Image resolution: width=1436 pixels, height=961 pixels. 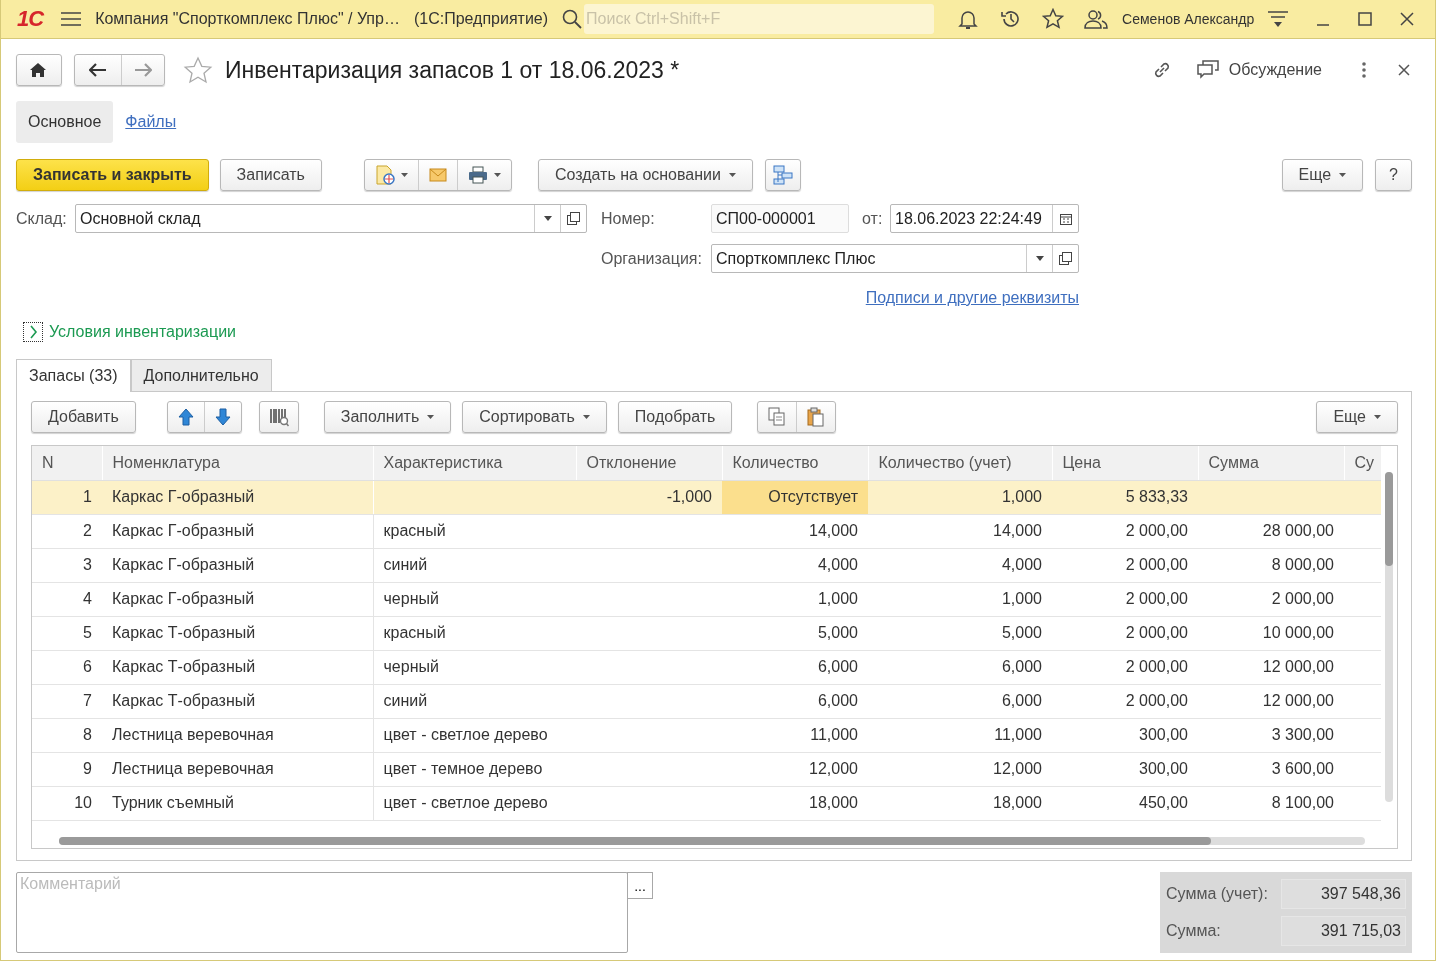 I want to click on table-cell: 8, so click(x=67, y=735).